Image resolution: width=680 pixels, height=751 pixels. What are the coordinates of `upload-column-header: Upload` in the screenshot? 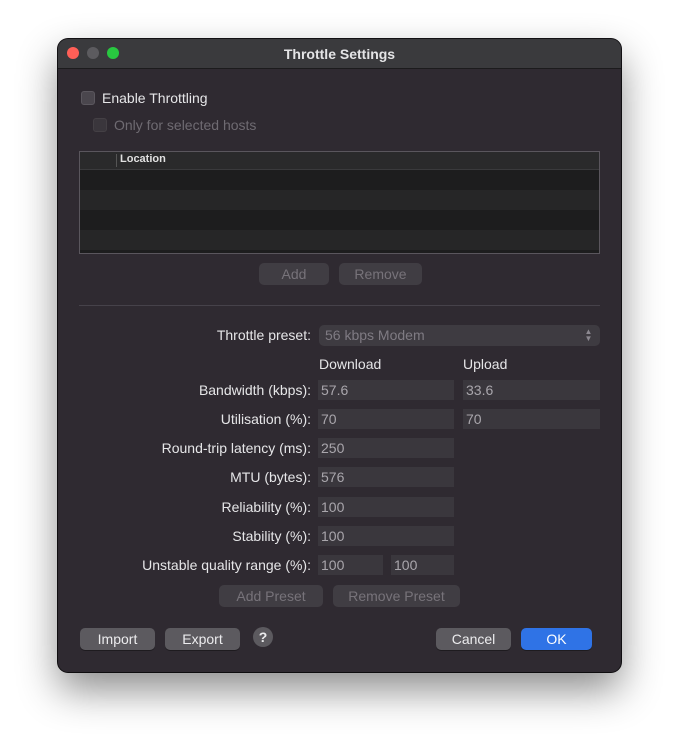 It's located at (485, 364).